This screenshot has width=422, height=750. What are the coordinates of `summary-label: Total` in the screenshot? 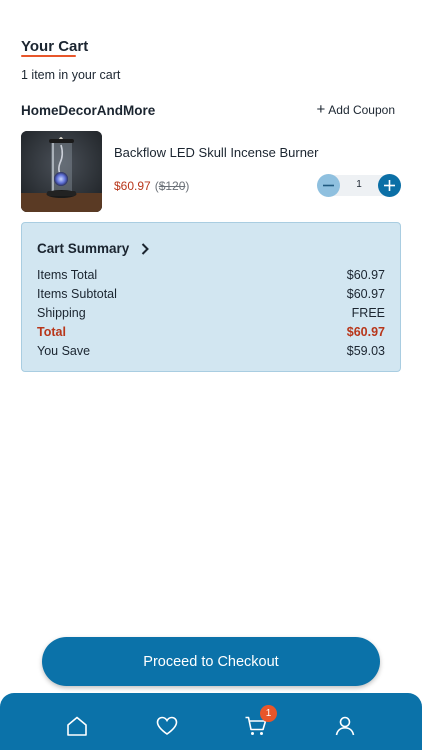 It's located at (51, 332).